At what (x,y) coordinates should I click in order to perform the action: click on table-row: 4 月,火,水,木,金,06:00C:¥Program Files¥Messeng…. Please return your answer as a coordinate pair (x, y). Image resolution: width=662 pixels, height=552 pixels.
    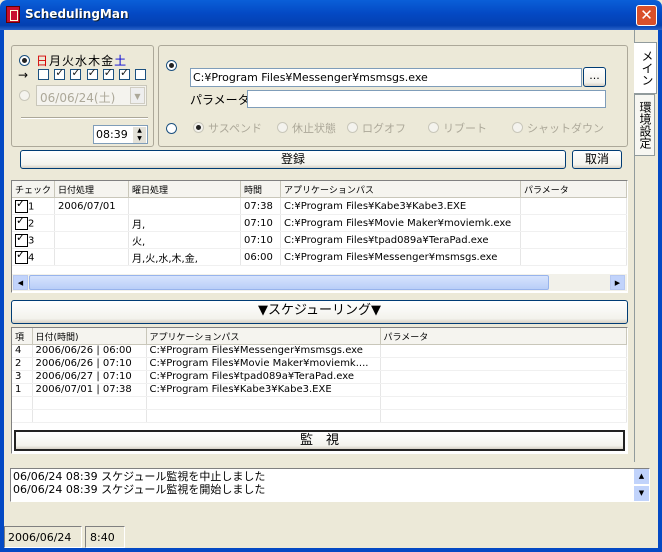
    Looking at the image, I should click on (319, 257).